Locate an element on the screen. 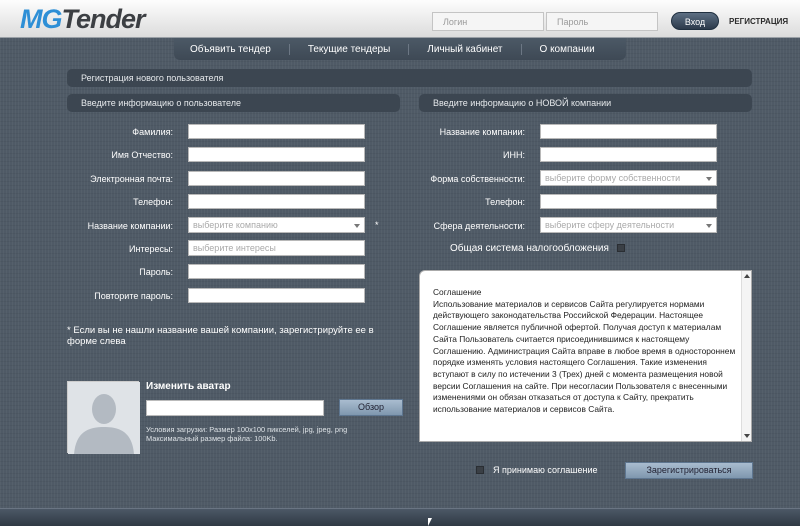 This screenshot has height=526, width=800. avatar-file-input is located at coordinates (235, 408).